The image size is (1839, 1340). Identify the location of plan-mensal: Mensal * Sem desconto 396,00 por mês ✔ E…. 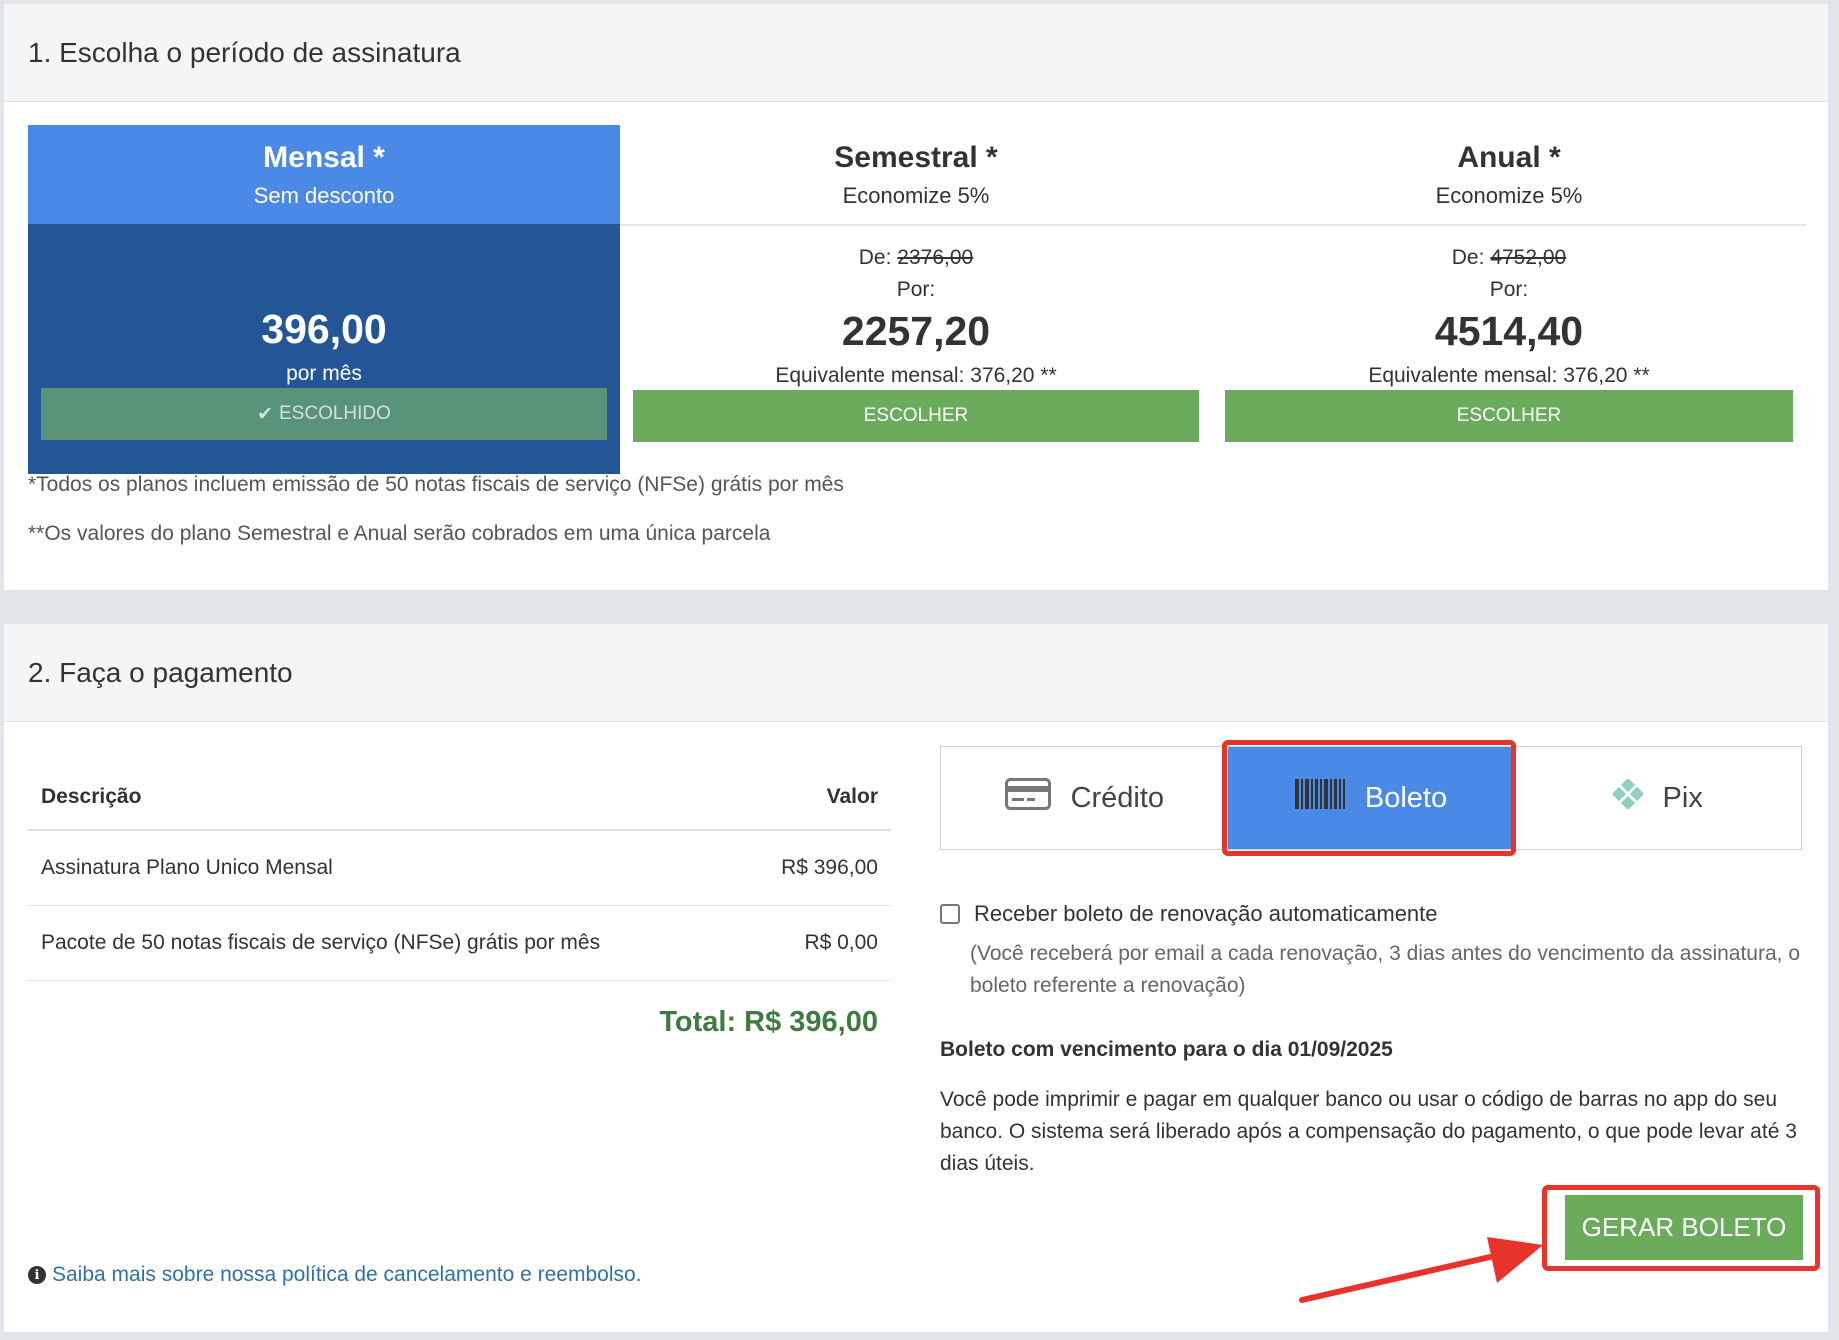
(324, 299).